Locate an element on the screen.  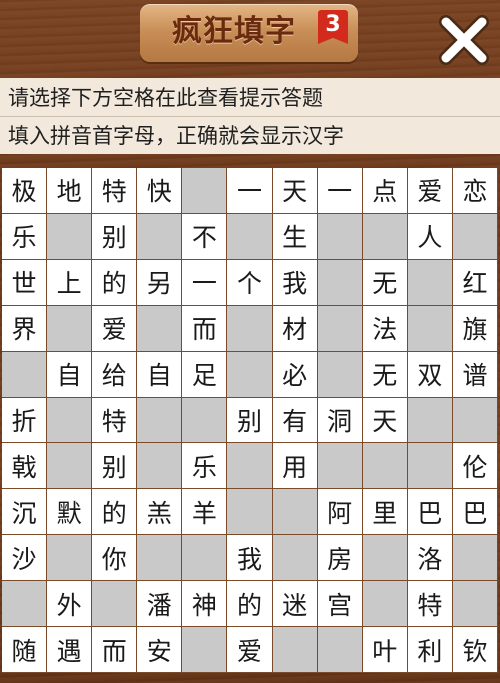
grid-cell: 旗 is located at coordinates (475, 328).